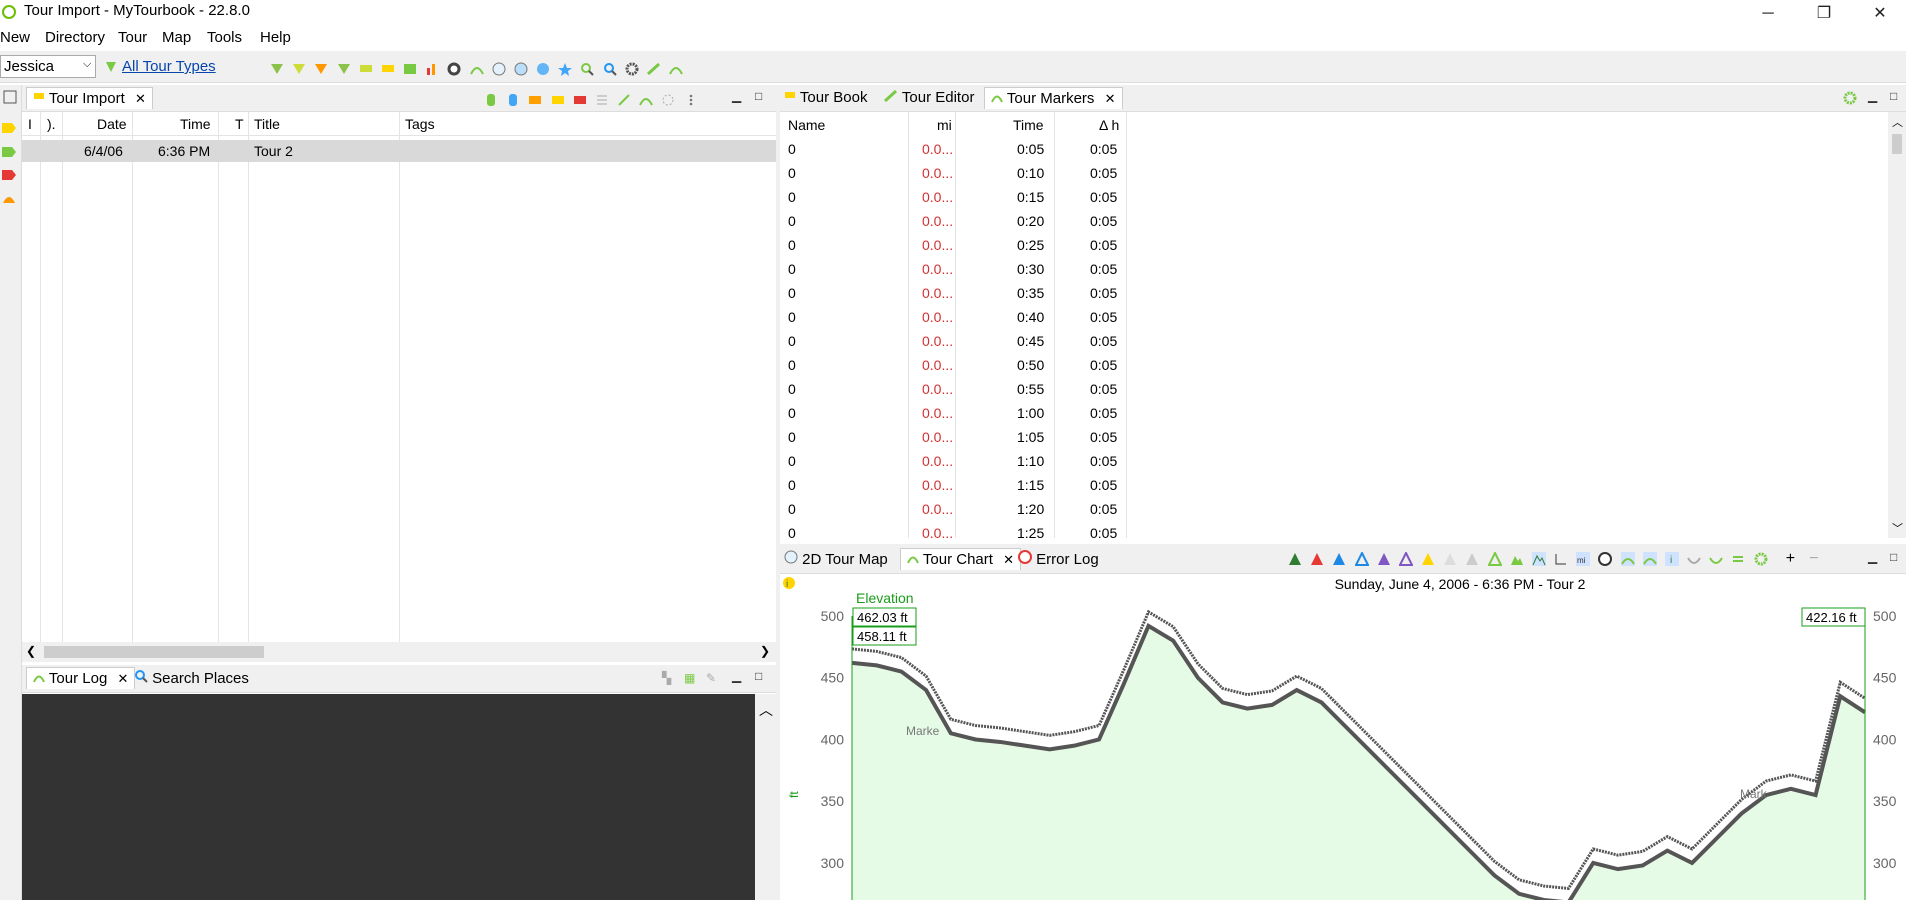 This screenshot has width=1906, height=904. What do you see at coordinates (48, 66) in the screenshot?
I see `person-select: Jessica ⌵` at bounding box center [48, 66].